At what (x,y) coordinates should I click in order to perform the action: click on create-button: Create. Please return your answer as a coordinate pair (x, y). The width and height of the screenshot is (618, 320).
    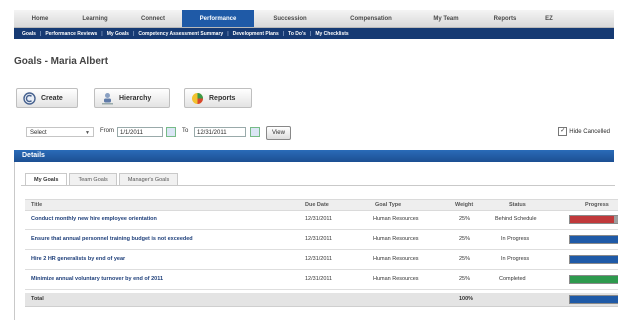
    Looking at the image, I should click on (47, 98).